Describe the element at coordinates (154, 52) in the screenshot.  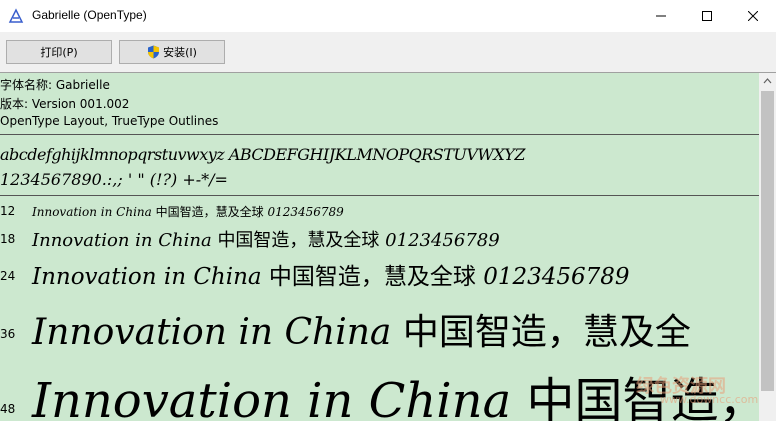
I see `shield-icon` at that location.